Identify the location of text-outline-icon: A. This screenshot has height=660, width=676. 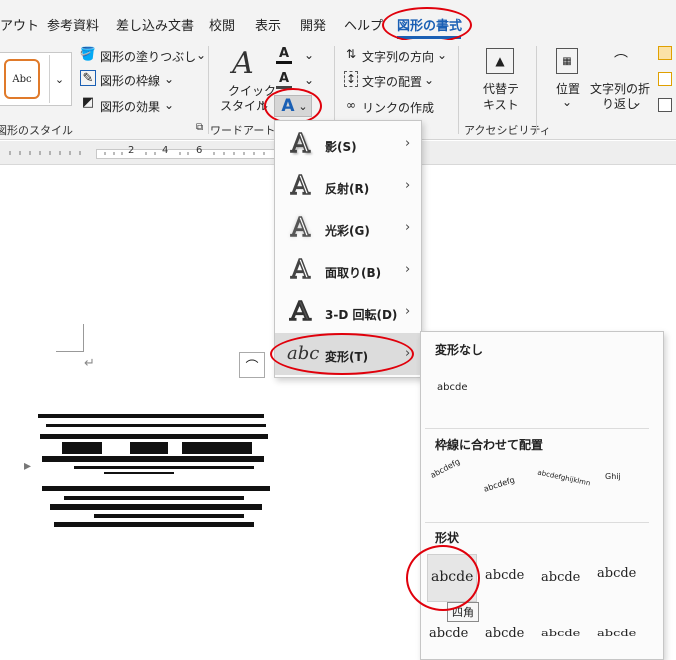
(284, 80).